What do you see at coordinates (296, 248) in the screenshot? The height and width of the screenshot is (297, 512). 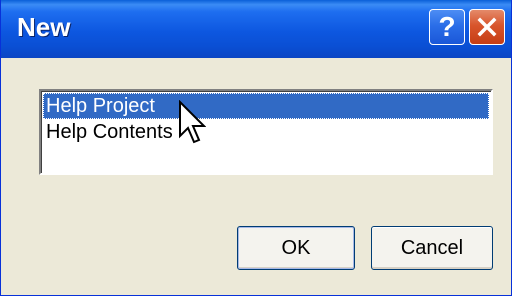 I see `ok-button: OK` at bounding box center [296, 248].